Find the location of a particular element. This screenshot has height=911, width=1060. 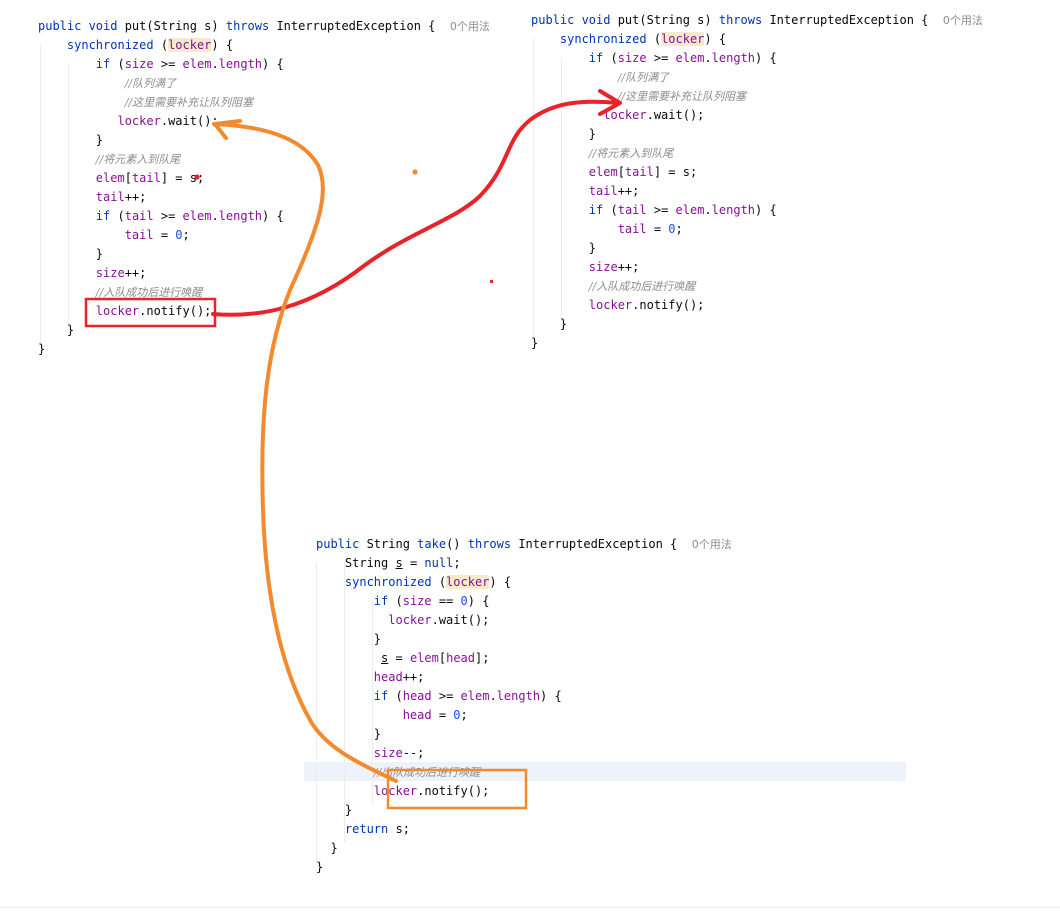

orange-notify-box is located at coordinates (457, 789).